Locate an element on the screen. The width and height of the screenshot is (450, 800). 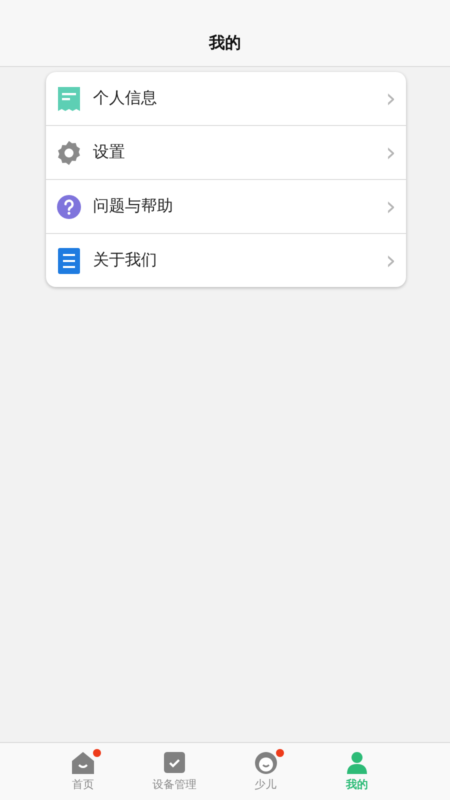
checkbox-icon is located at coordinates (174, 762).